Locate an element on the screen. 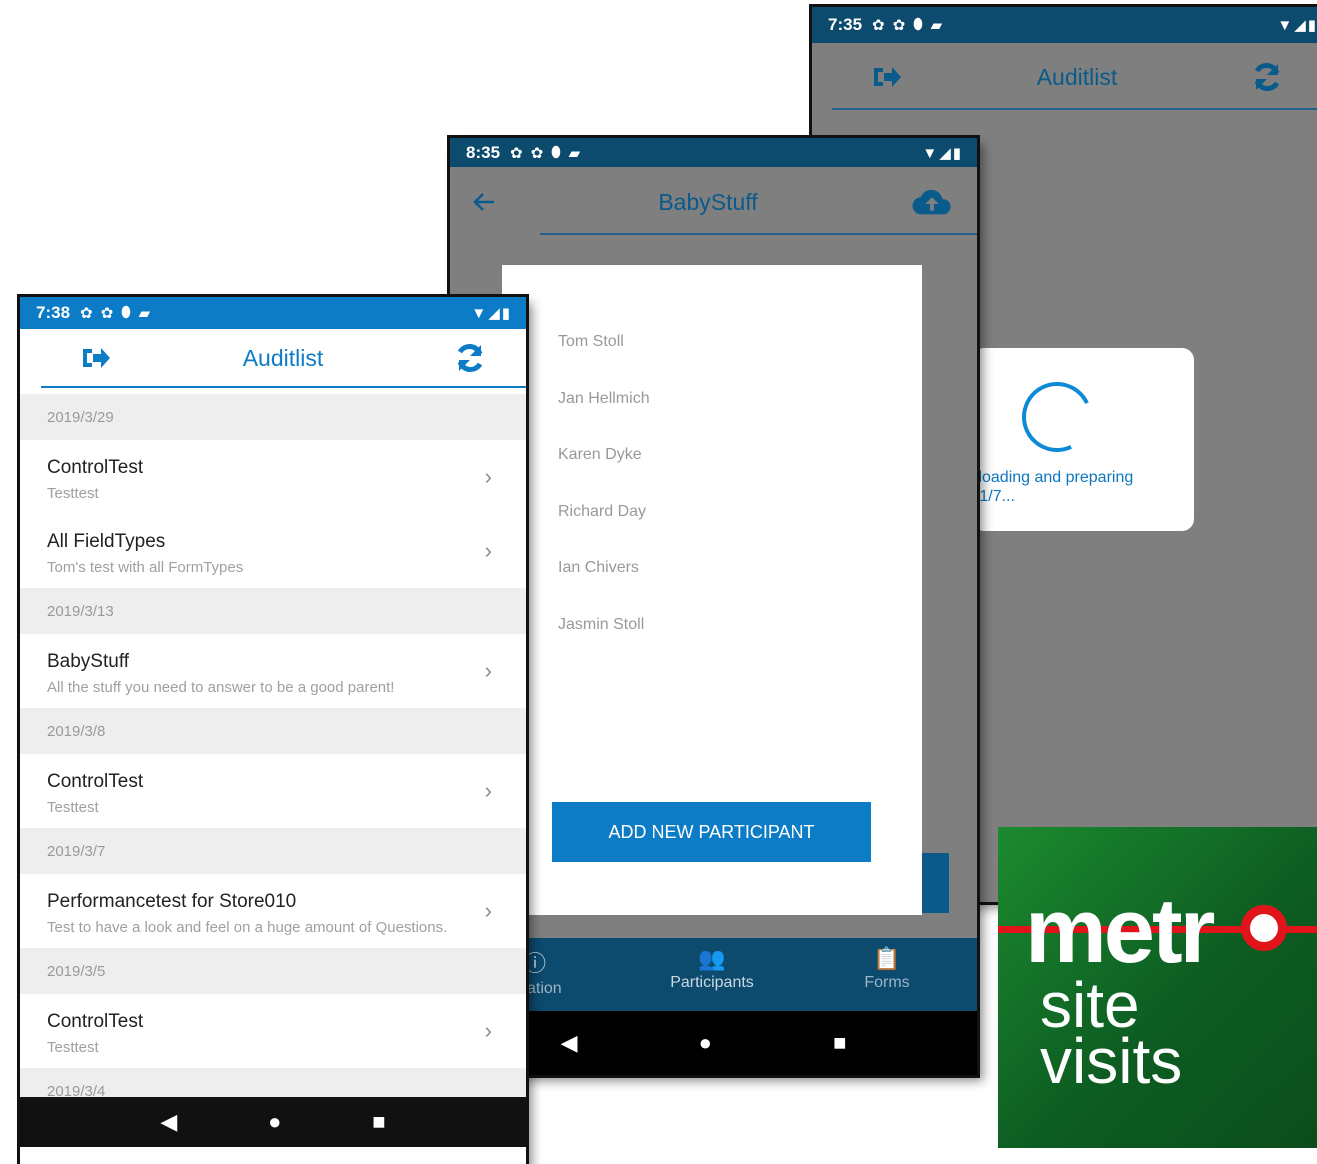 The width and height of the screenshot is (1317, 1164). users-icon: 👥 is located at coordinates (712, 958).